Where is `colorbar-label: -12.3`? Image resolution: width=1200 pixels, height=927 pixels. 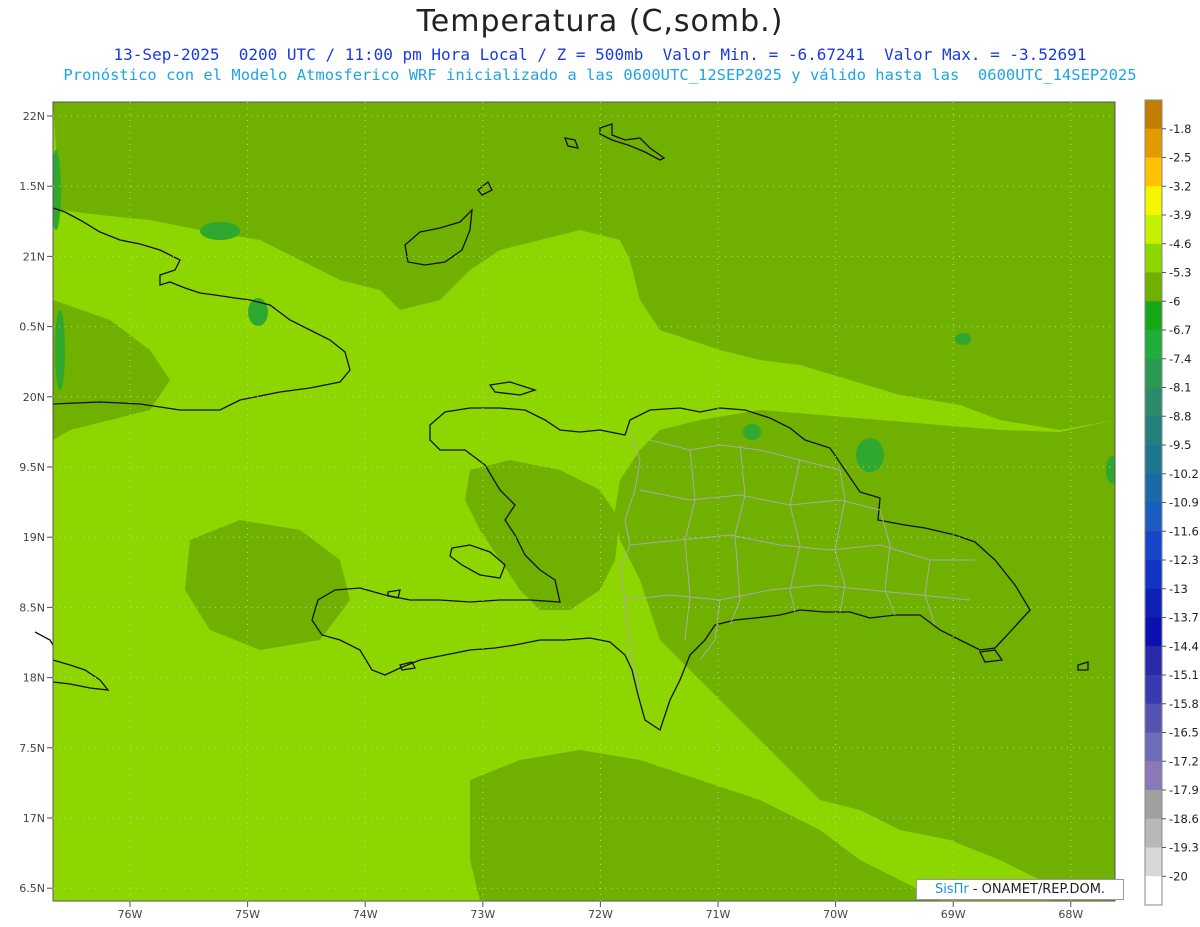
colorbar-label: -12.3 is located at coordinates (1184, 560).